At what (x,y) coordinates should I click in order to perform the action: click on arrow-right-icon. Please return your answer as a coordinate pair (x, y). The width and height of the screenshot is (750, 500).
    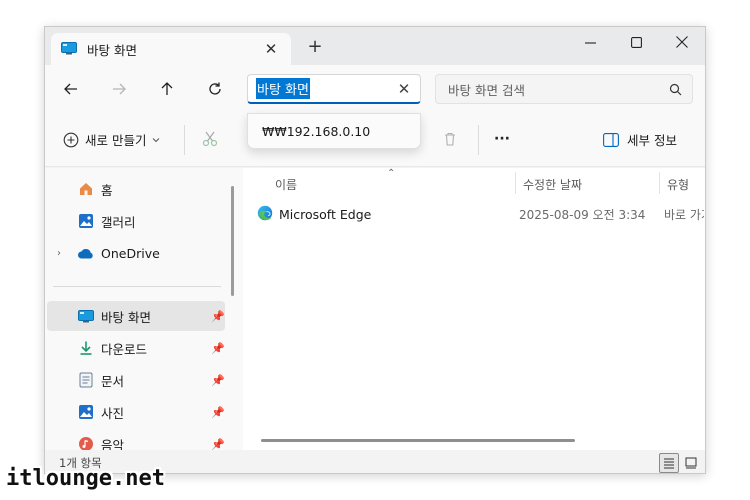
    Looking at the image, I should click on (119, 89).